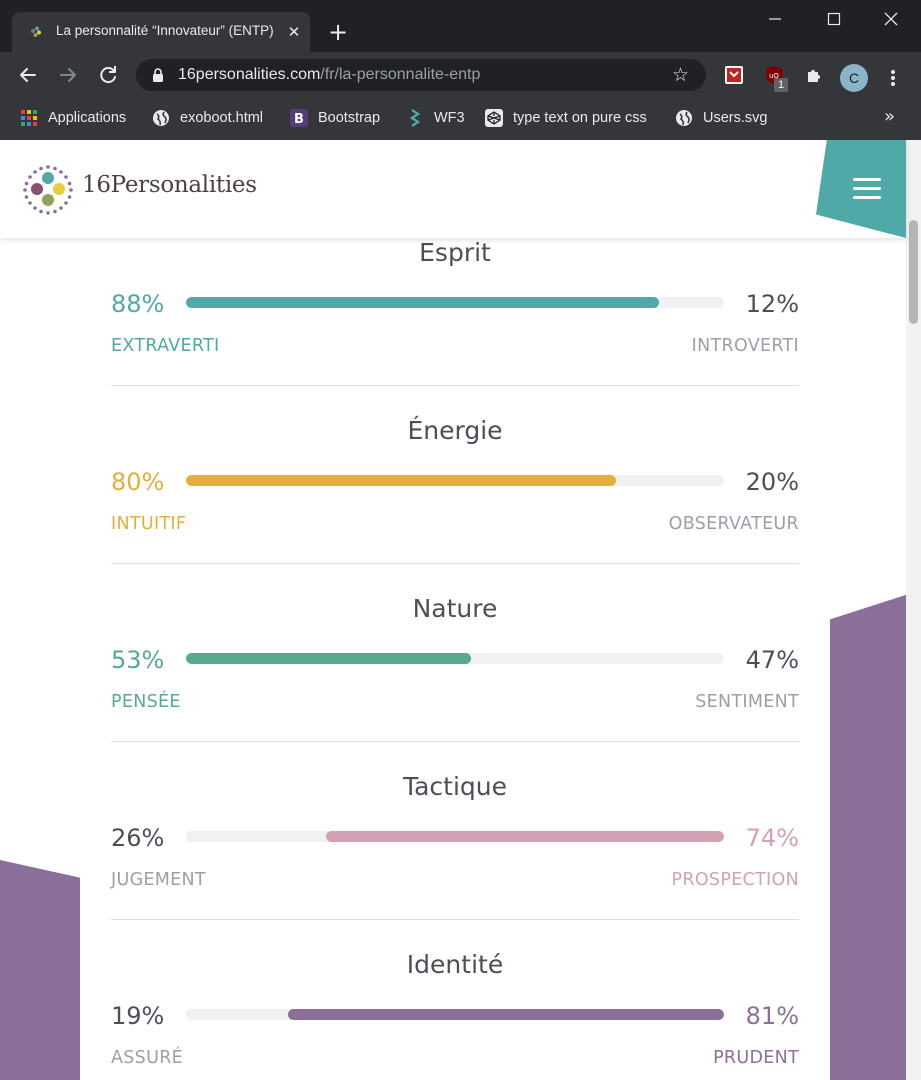 This screenshot has width=921, height=1080. Describe the element at coordinates (138, 304) in the screenshot. I see `trait-left-percent: 88%` at that location.